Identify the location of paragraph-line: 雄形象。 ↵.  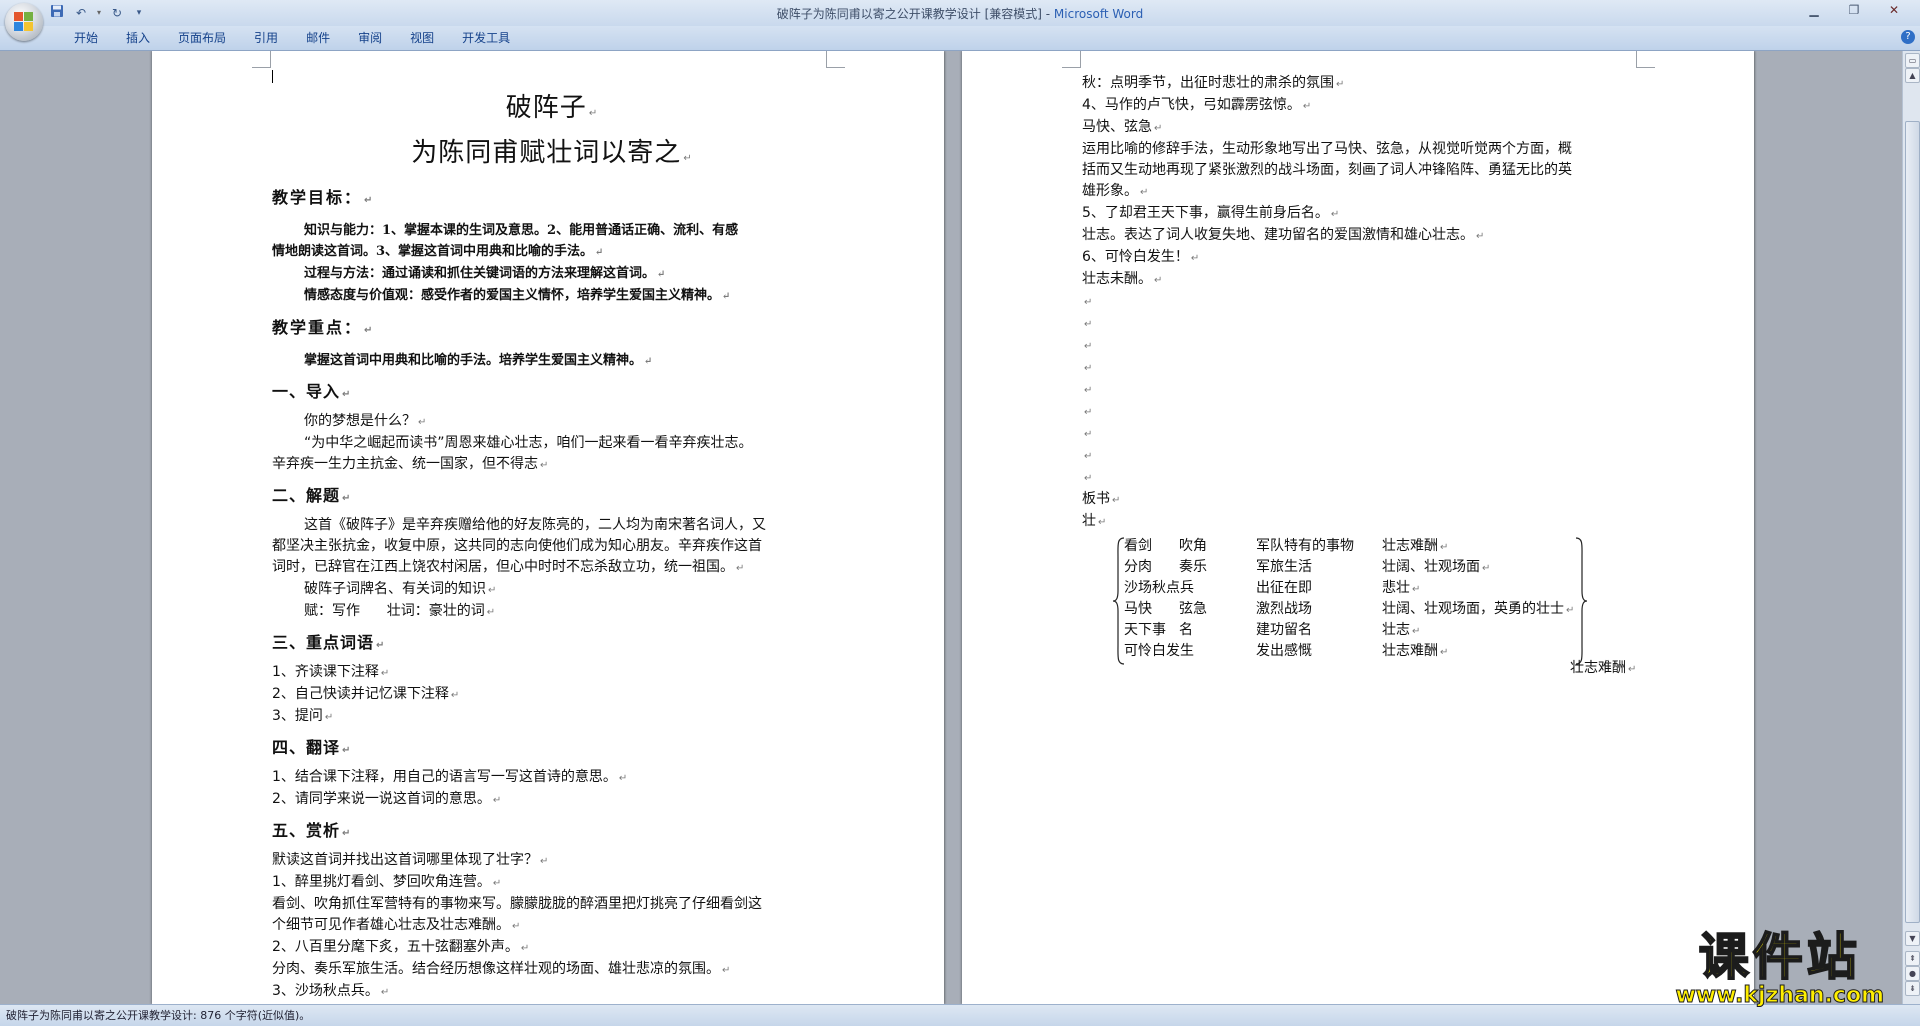
(1115, 191).